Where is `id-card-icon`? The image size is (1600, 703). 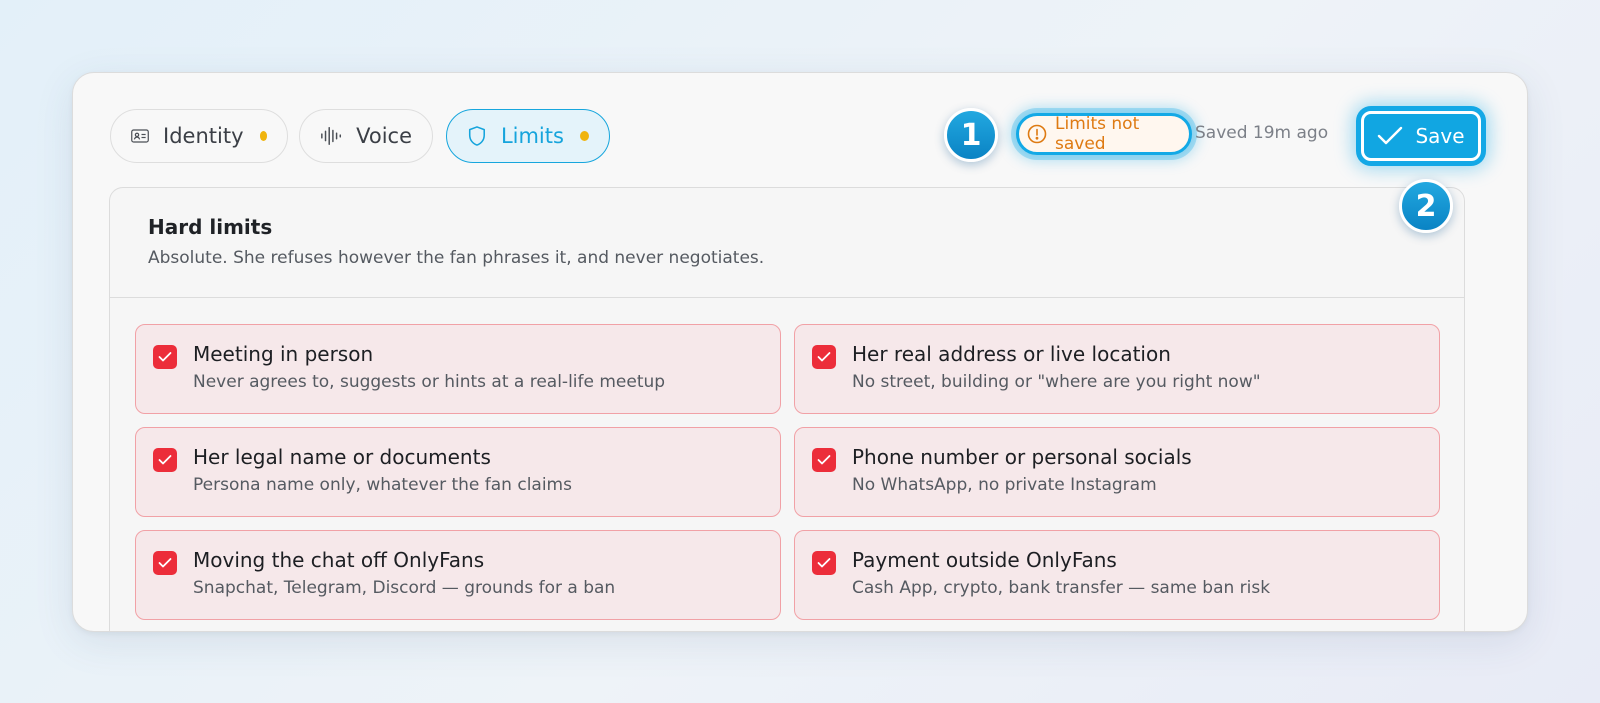 id-card-icon is located at coordinates (140, 136).